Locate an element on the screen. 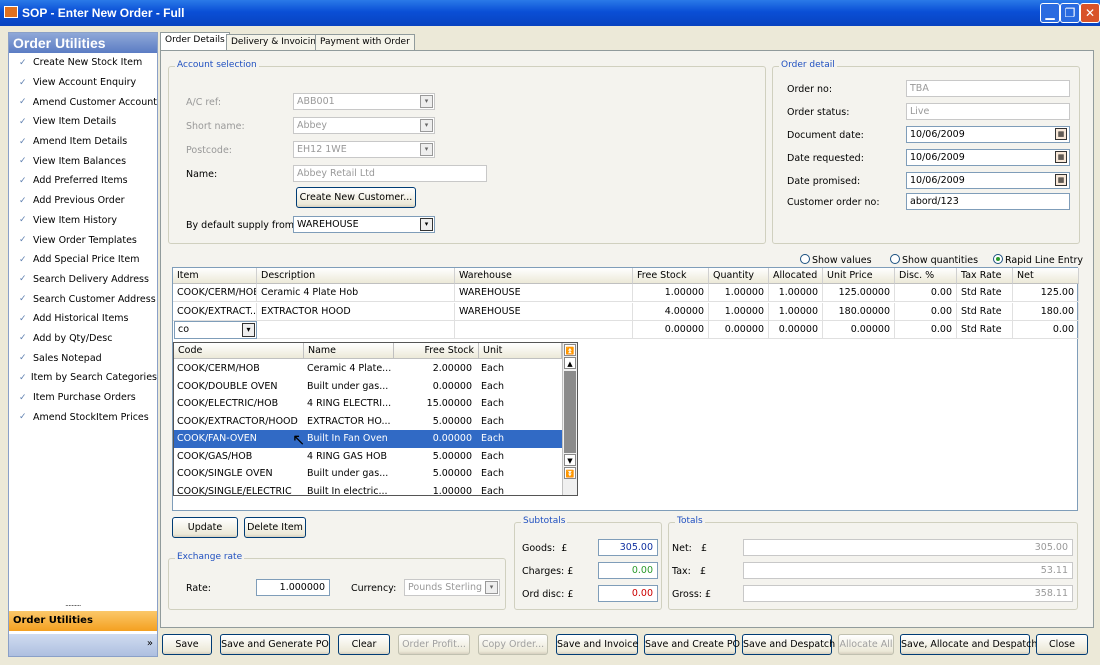 The height and width of the screenshot is (665, 1100). chevron-down-icon: ▾ is located at coordinates (248, 330).